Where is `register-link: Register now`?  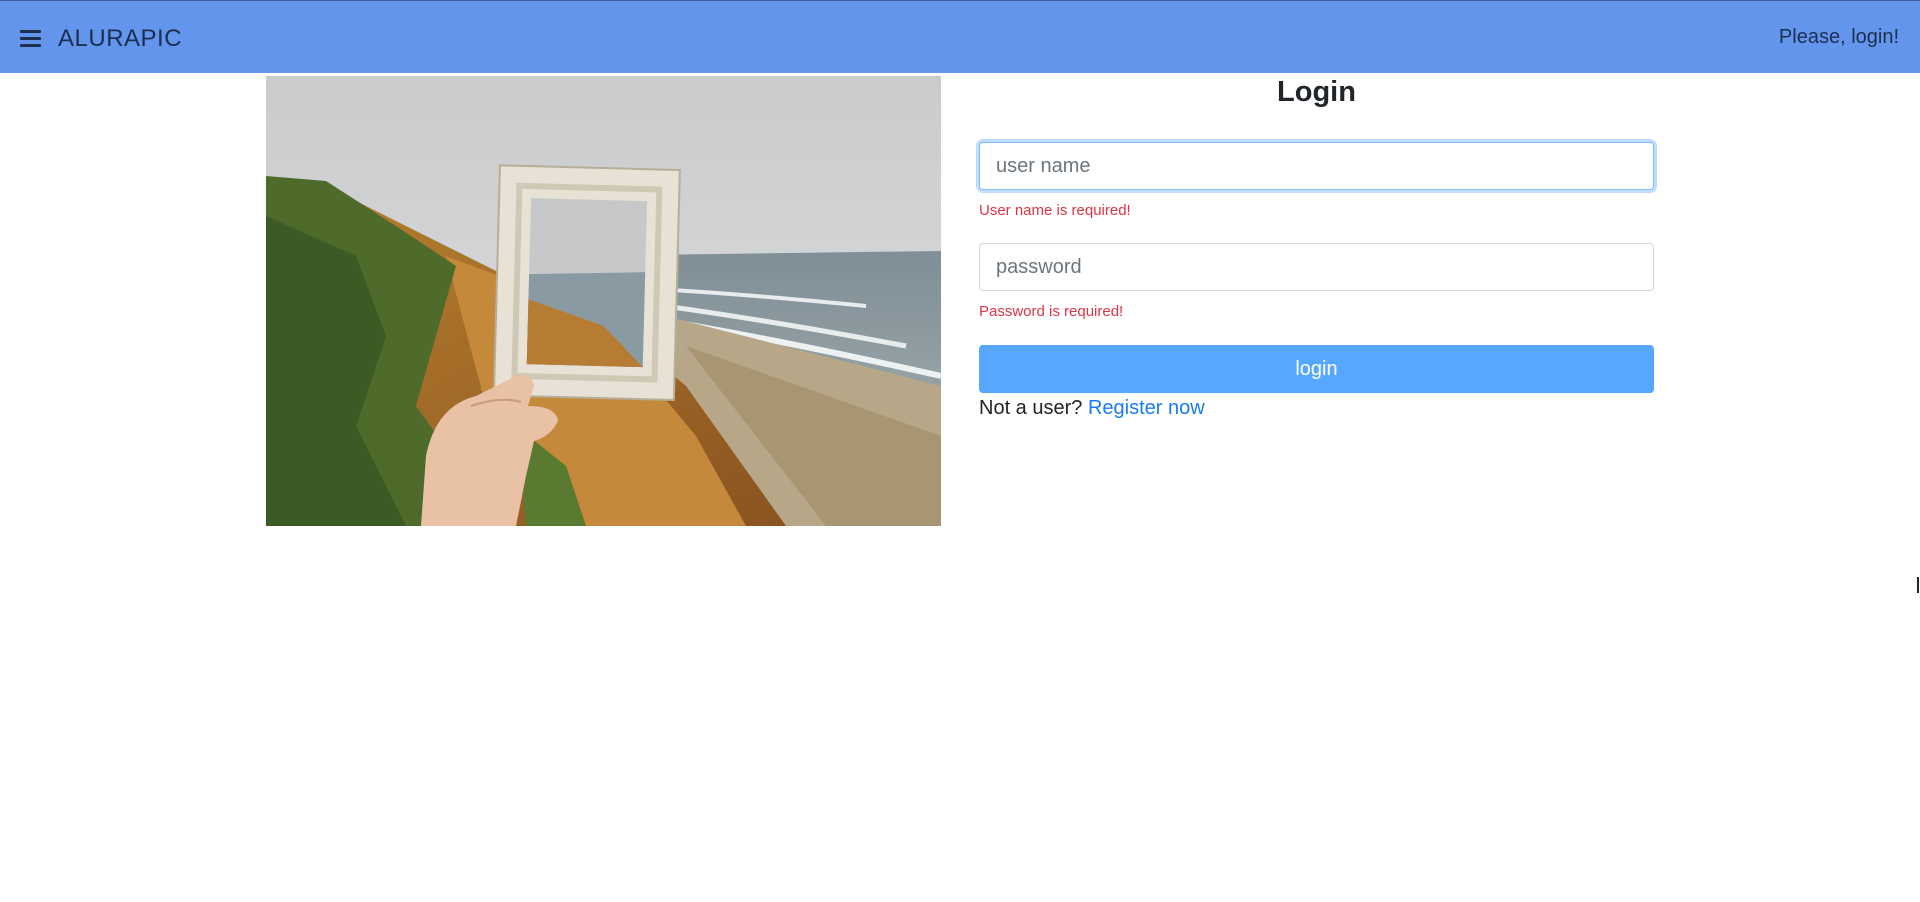
register-link: Register now is located at coordinates (1146, 408).